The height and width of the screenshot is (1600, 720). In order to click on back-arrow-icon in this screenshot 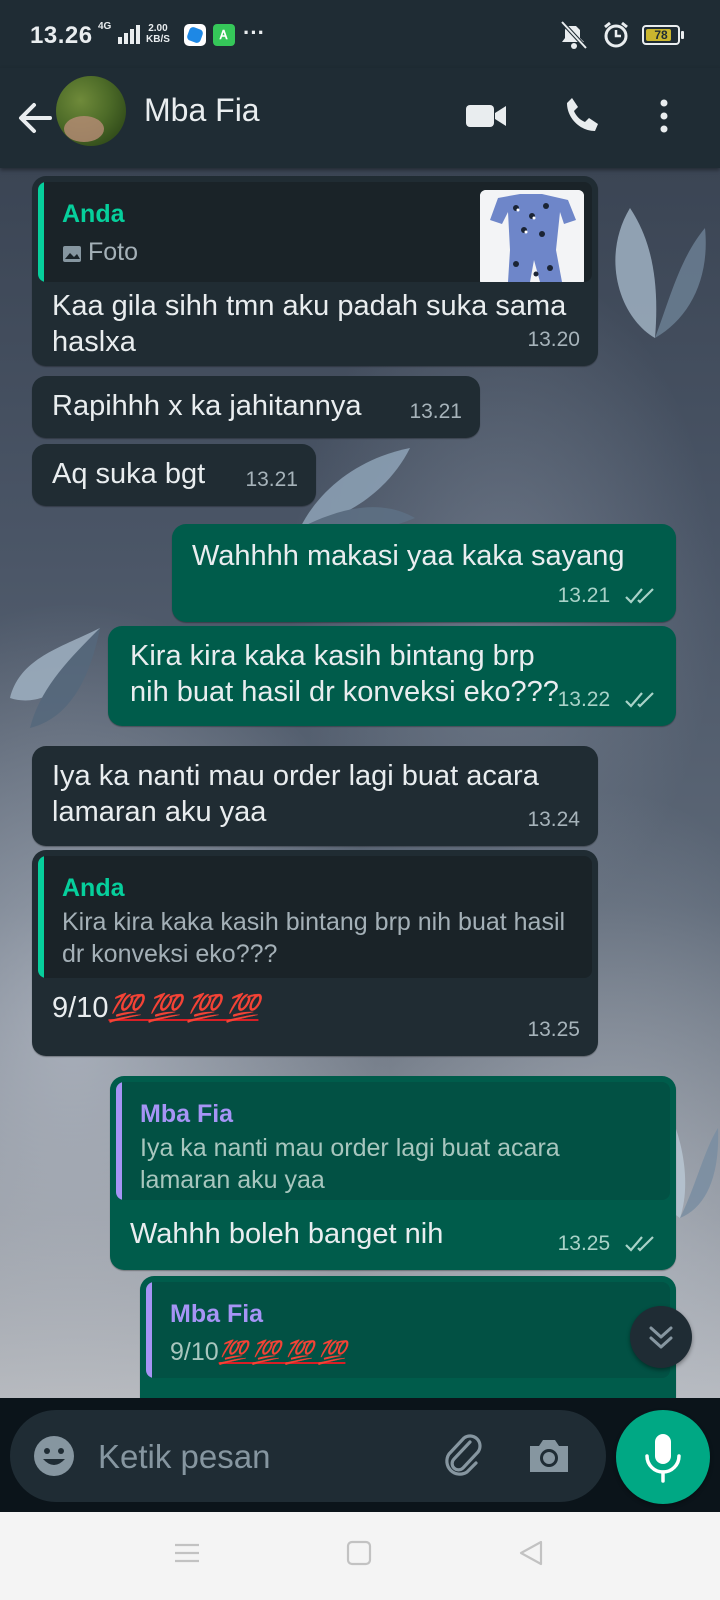, I will do `click(34, 118)`.